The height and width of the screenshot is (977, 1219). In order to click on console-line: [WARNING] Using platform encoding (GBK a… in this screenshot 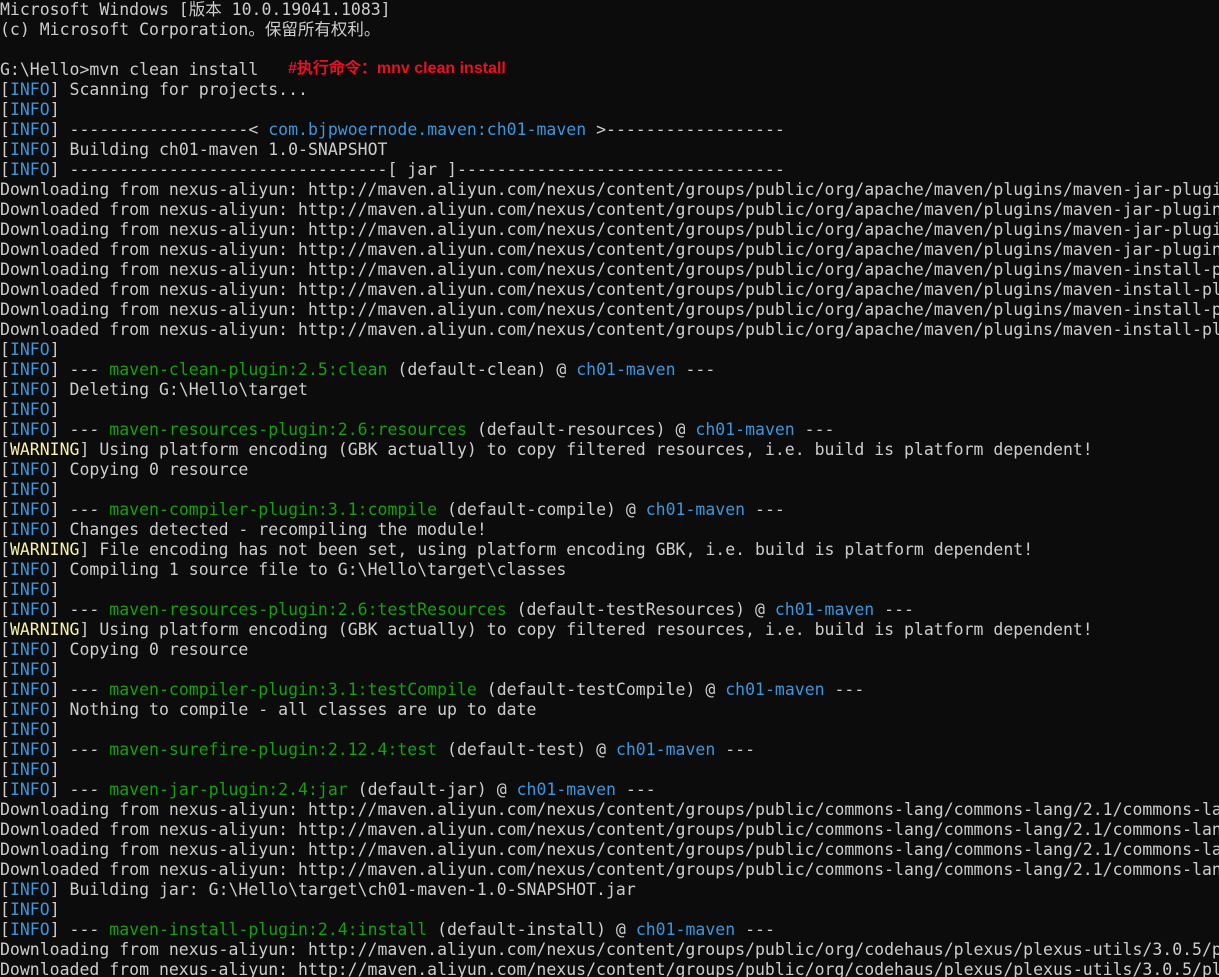, I will do `click(546, 449)`.